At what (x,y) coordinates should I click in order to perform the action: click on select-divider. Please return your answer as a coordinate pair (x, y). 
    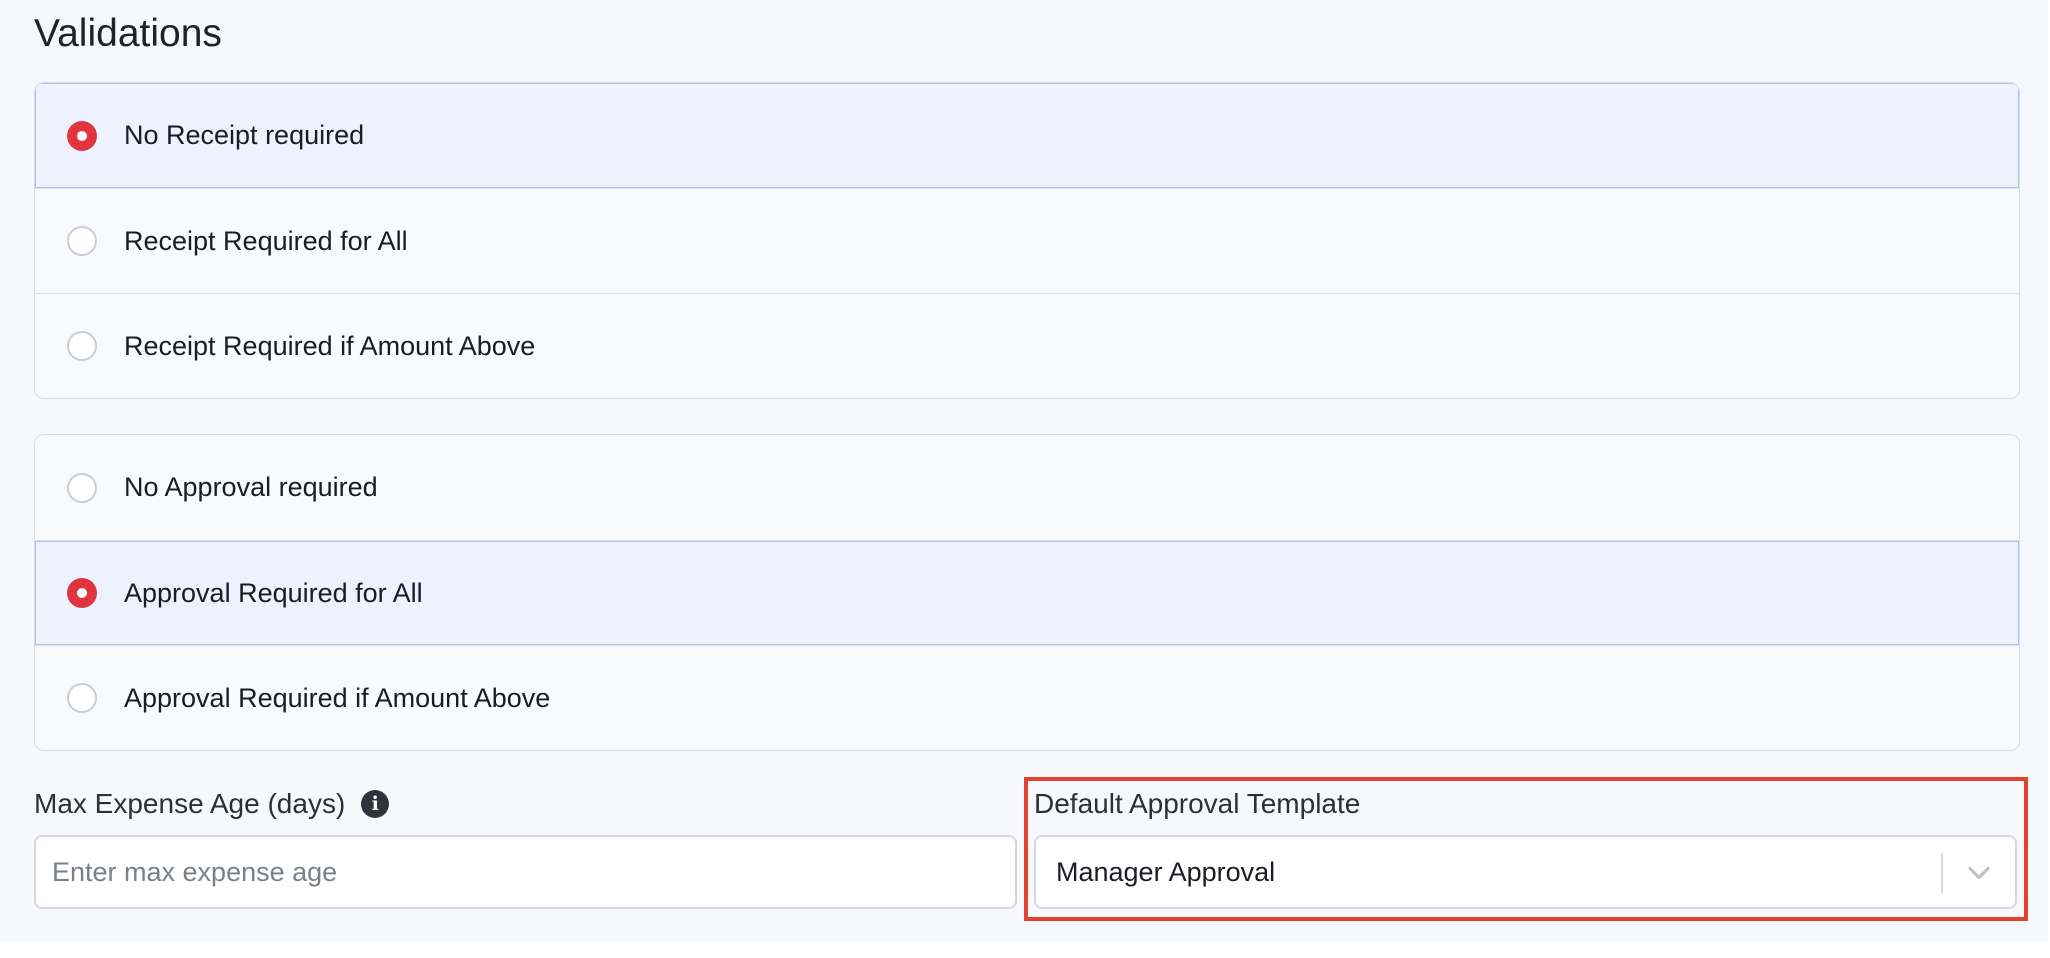
    Looking at the image, I should click on (1942, 873).